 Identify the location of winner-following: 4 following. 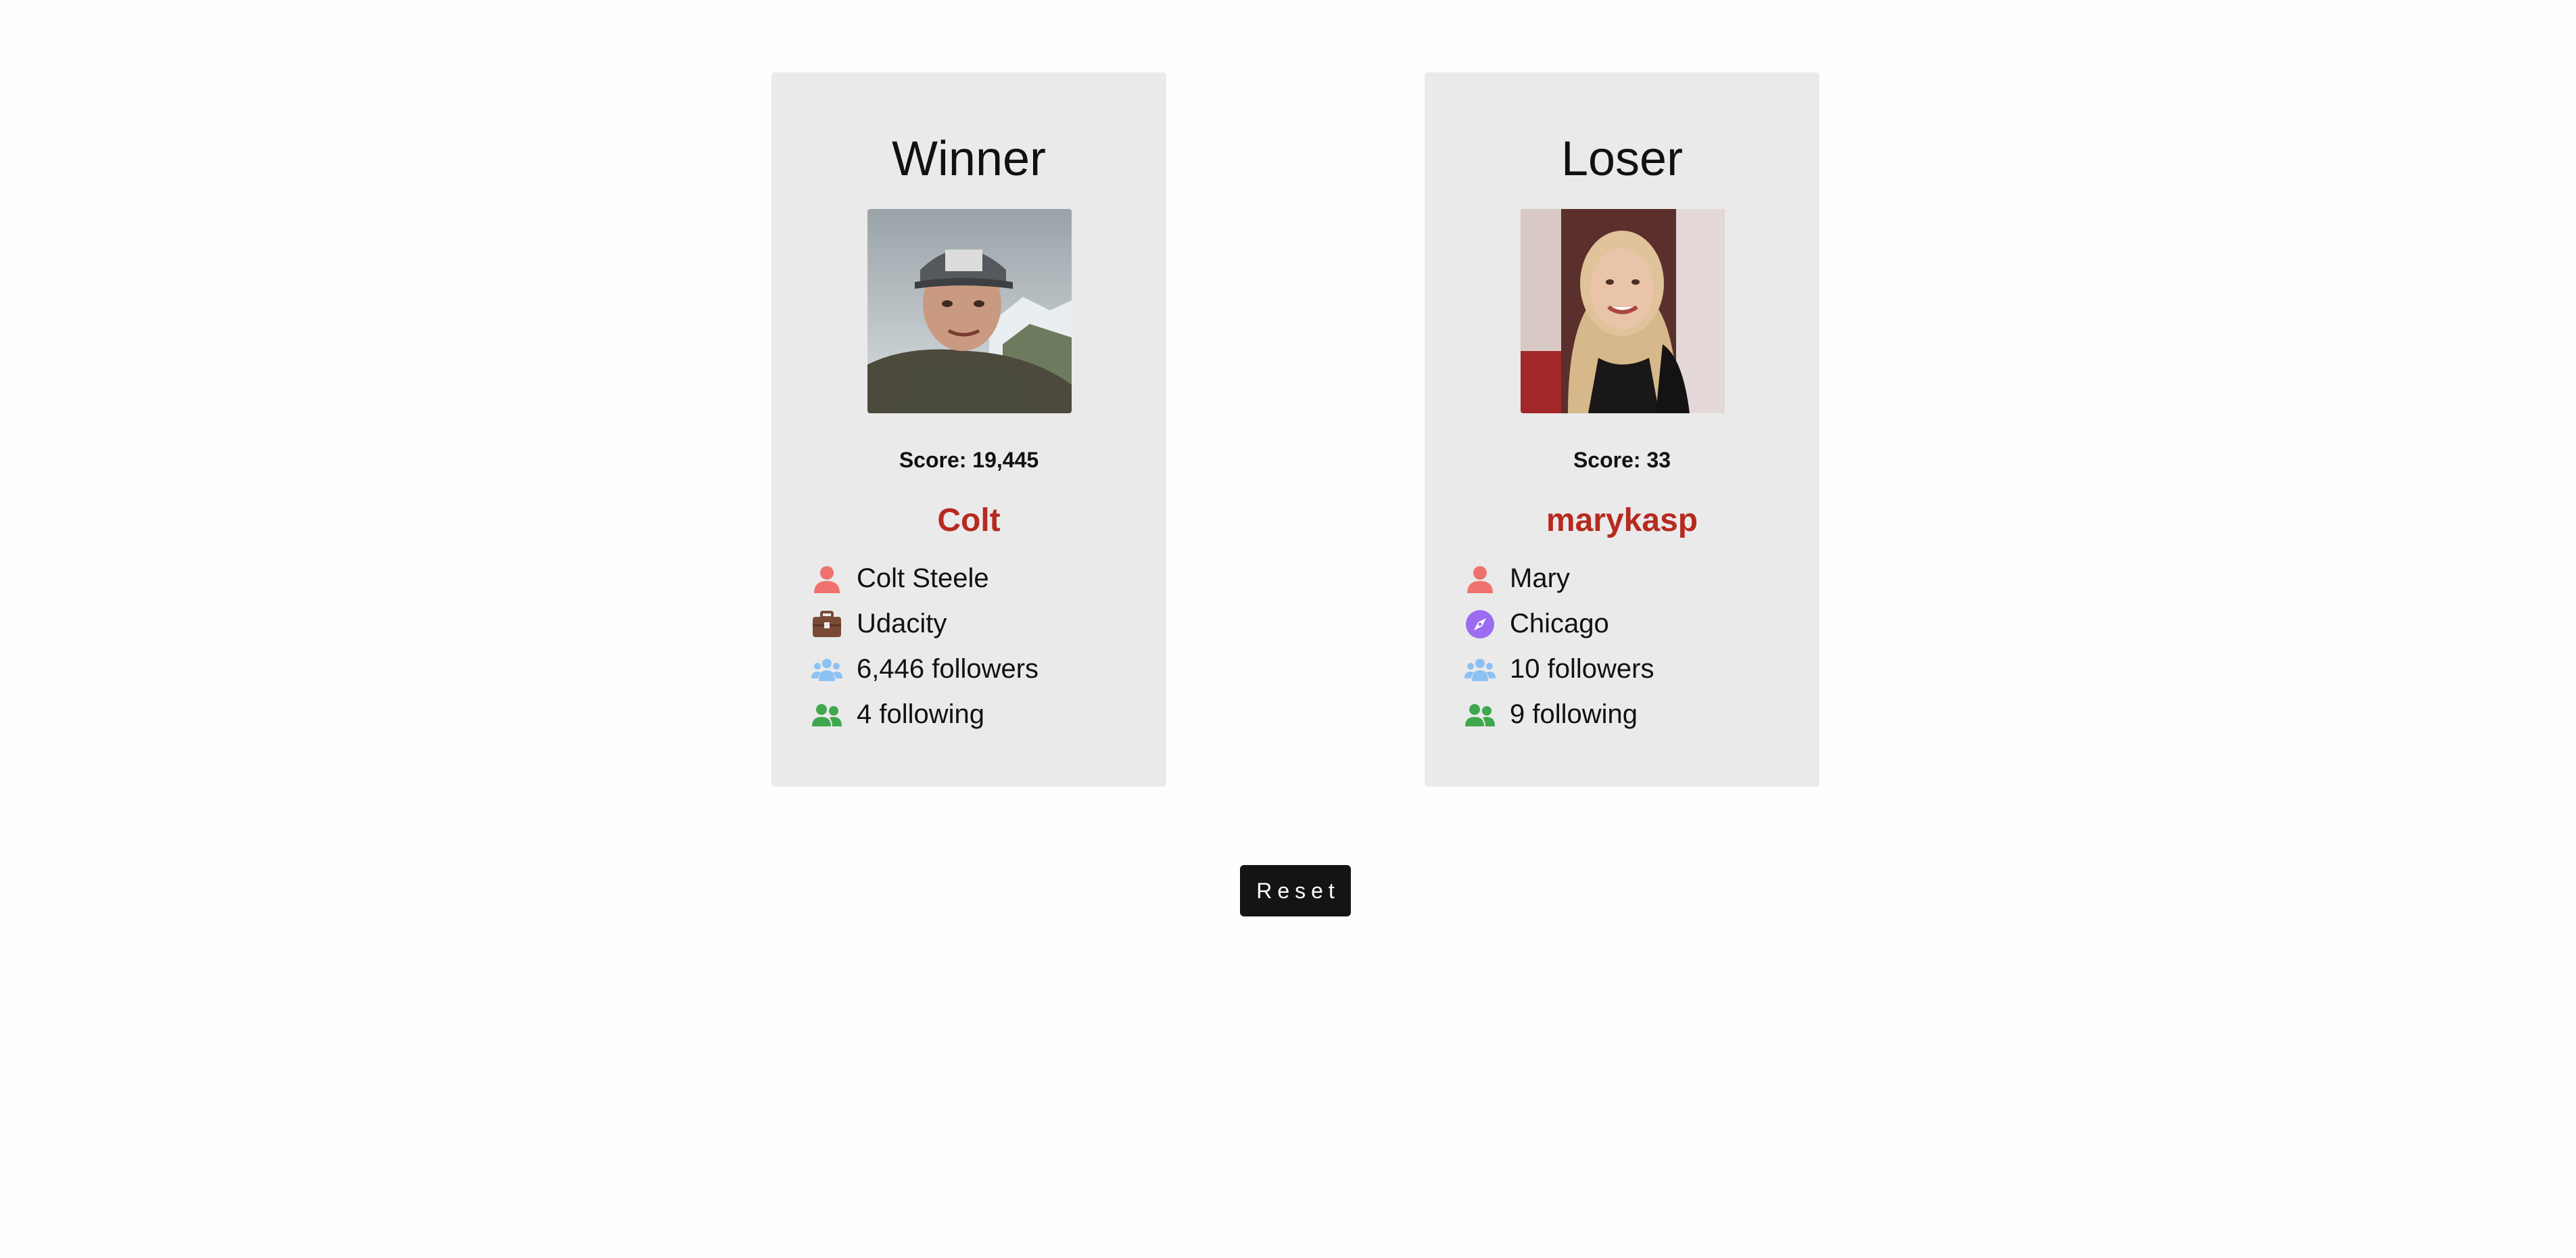
(921, 714).